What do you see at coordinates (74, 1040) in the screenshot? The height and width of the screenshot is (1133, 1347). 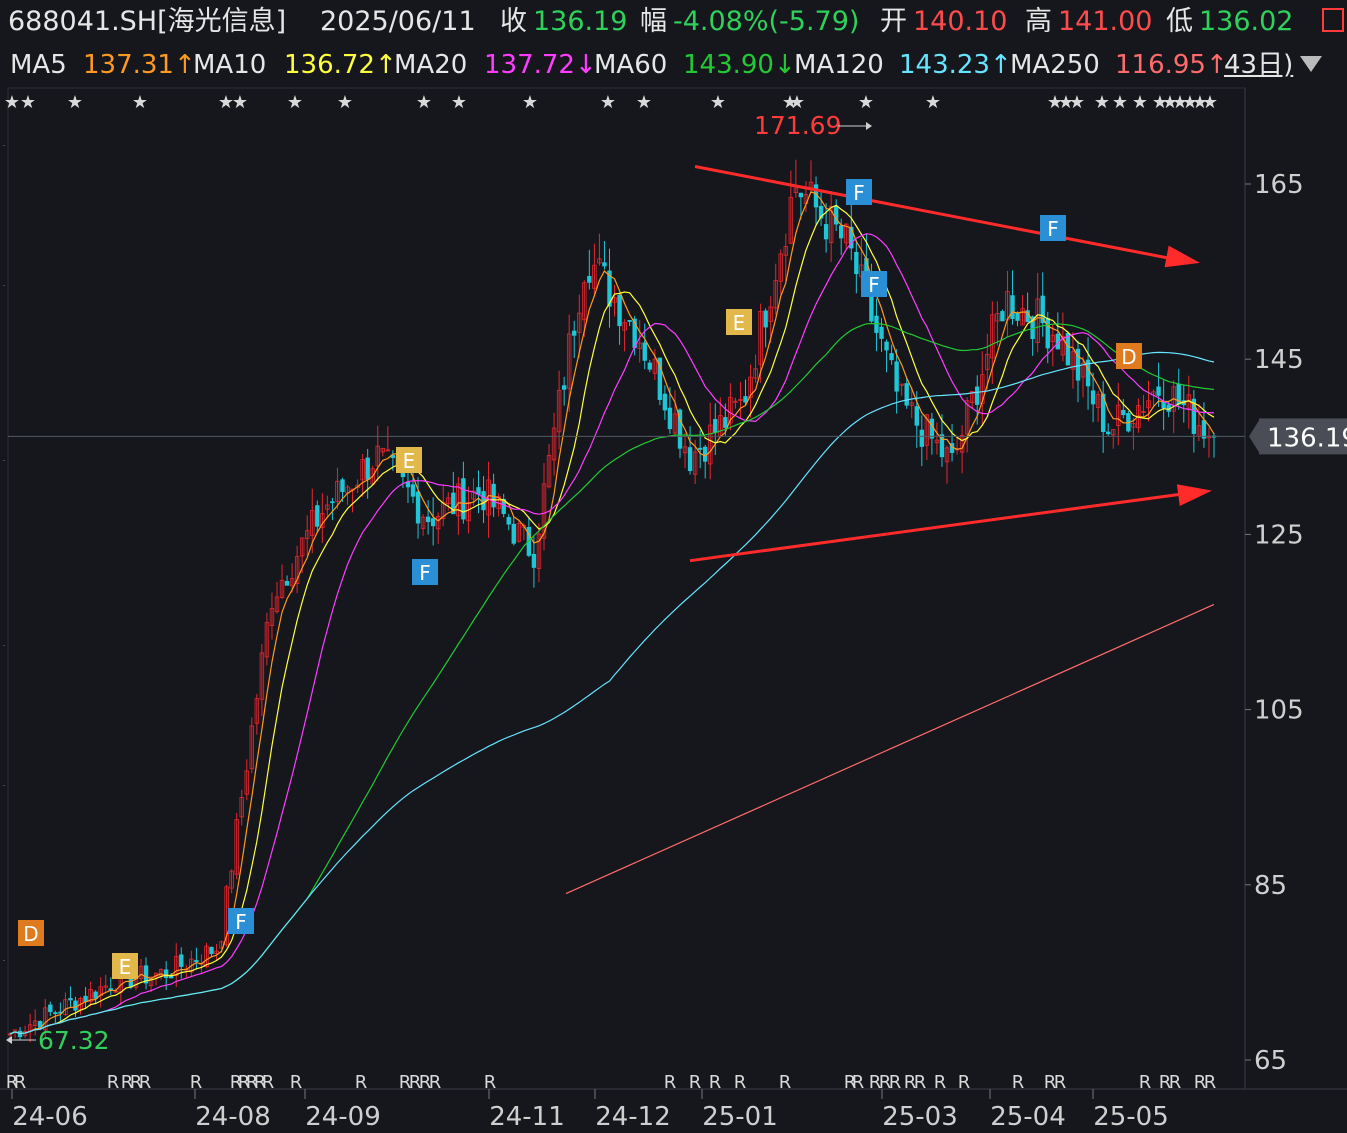 I see `min-price-label: 67.32` at bounding box center [74, 1040].